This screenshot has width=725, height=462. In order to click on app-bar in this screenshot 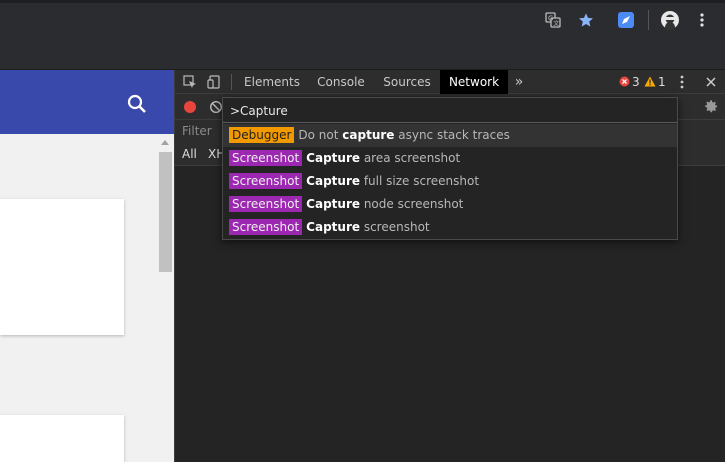, I will do `click(87, 102)`.